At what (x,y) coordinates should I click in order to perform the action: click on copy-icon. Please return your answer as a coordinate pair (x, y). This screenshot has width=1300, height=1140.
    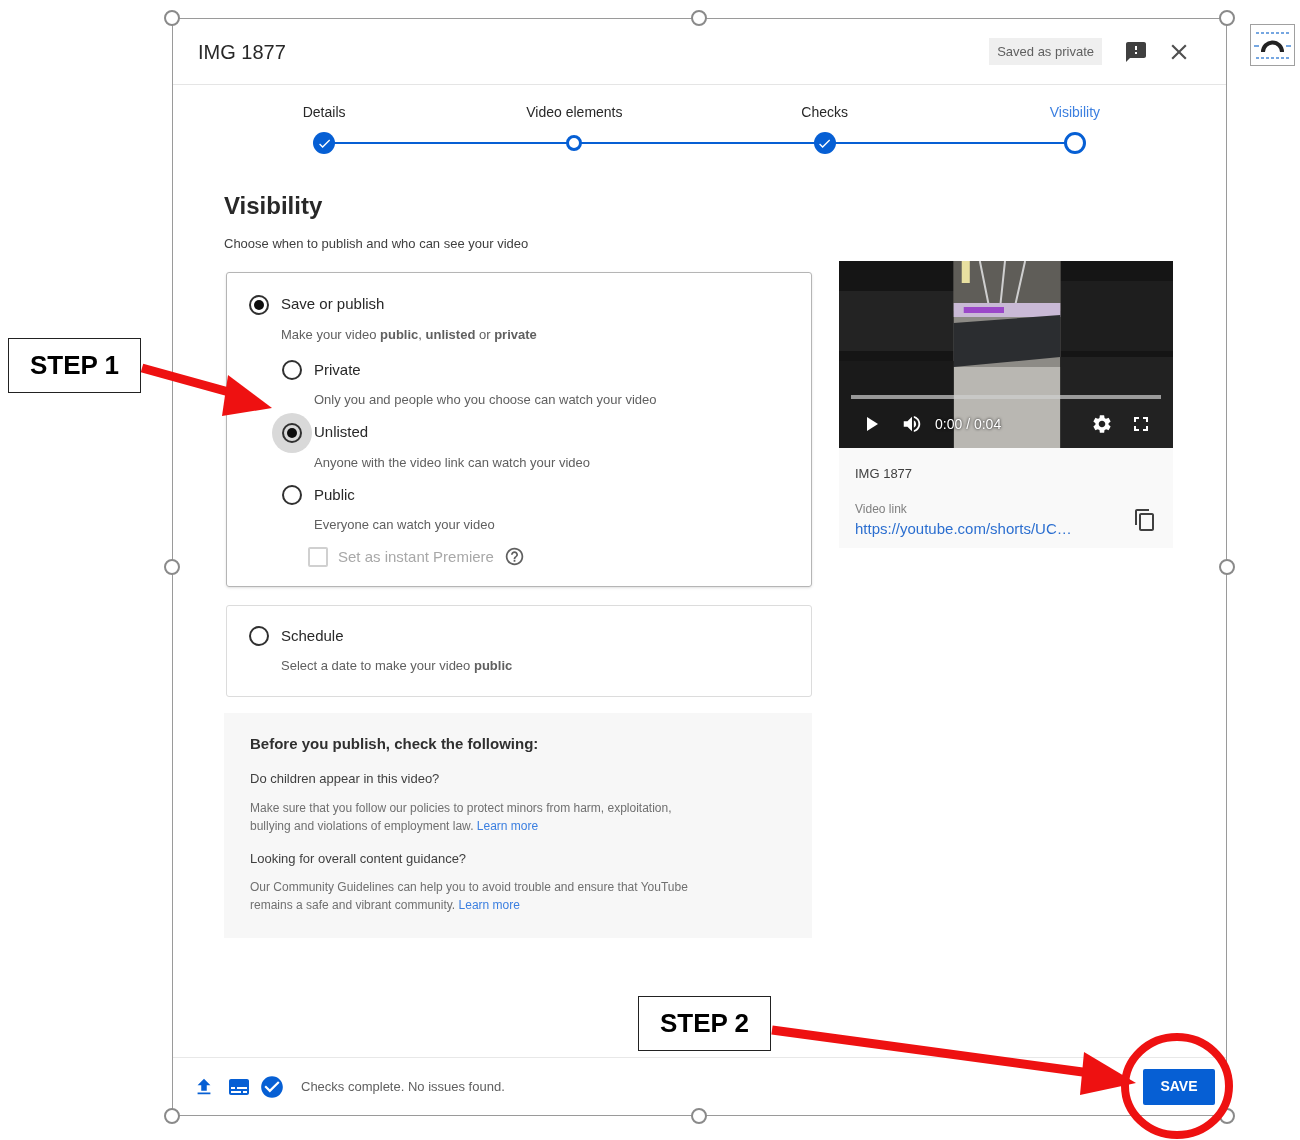
    Looking at the image, I should click on (1145, 520).